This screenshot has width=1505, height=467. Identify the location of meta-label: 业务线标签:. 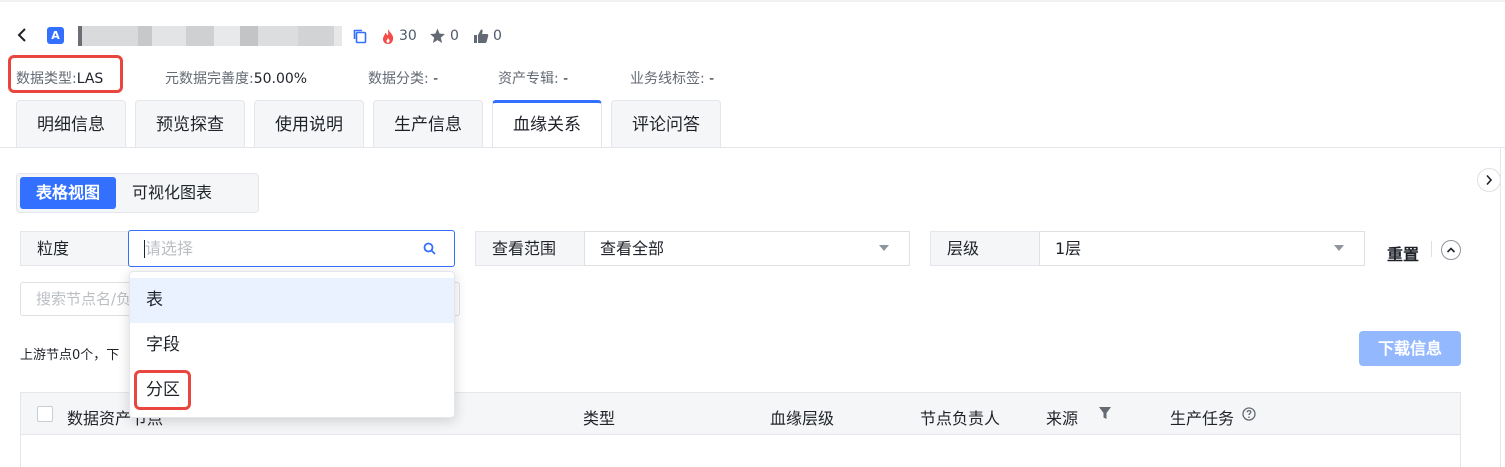
(667, 79).